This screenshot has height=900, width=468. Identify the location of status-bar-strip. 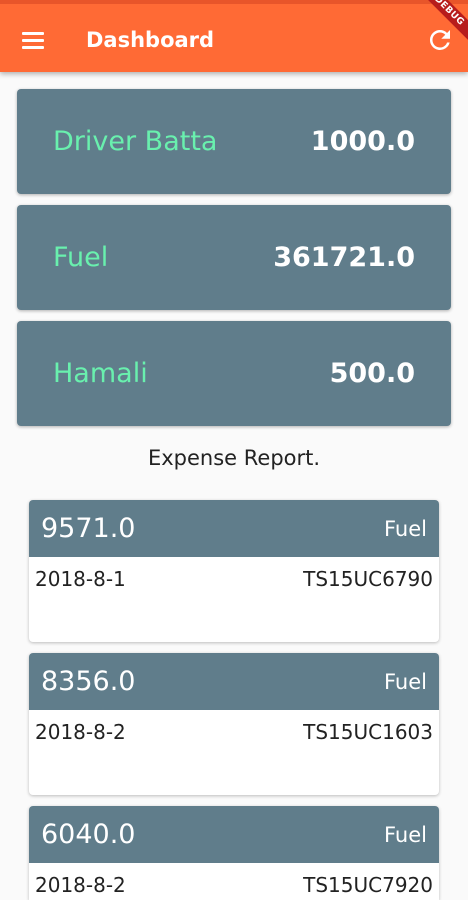
(234, 2).